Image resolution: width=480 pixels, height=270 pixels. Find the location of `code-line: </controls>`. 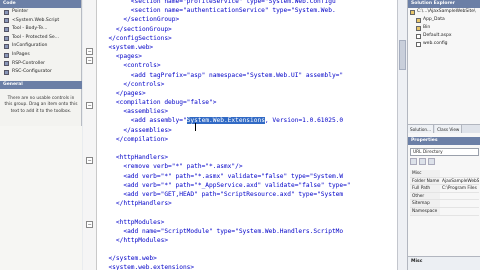

code-line: </controls> is located at coordinates (247, 84).